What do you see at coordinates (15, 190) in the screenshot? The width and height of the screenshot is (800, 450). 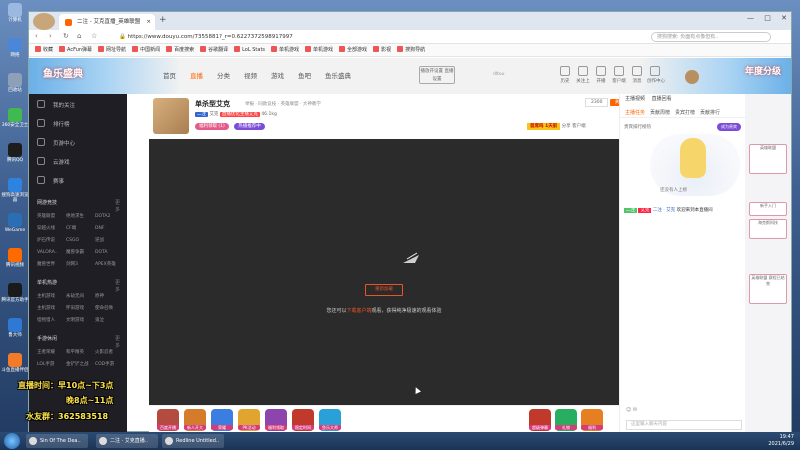 I see `desktop-icon: 搜狗高速浏览器` at bounding box center [15, 190].